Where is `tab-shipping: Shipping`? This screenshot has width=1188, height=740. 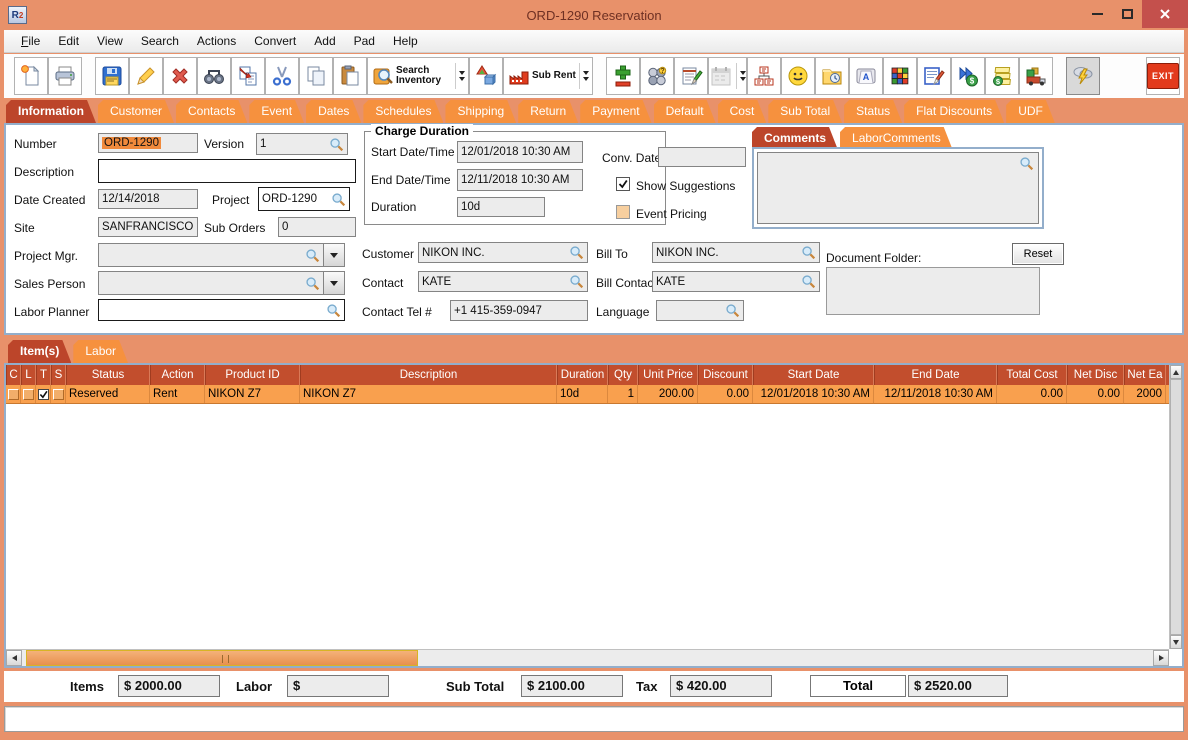 tab-shipping: Shipping is located at coordinates (480, 111).